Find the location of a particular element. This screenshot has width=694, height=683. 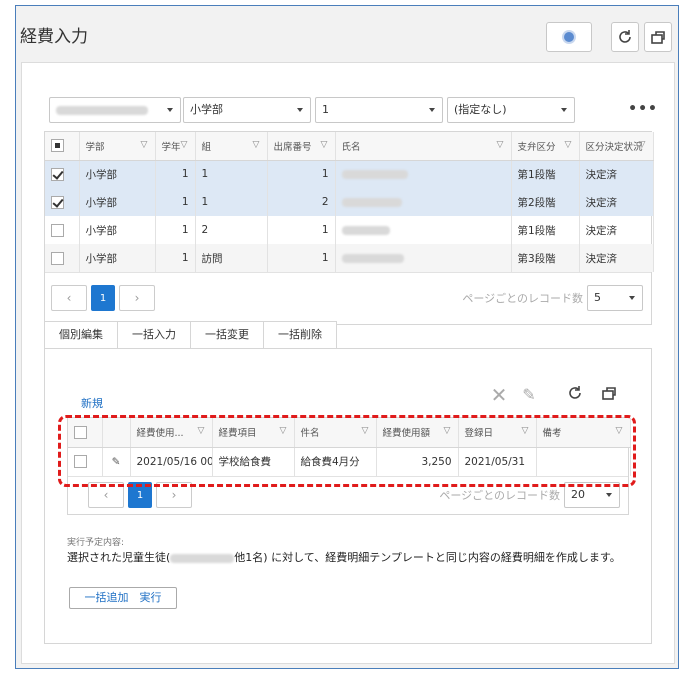

year-select: 1 is located at coordinates (379, 110).